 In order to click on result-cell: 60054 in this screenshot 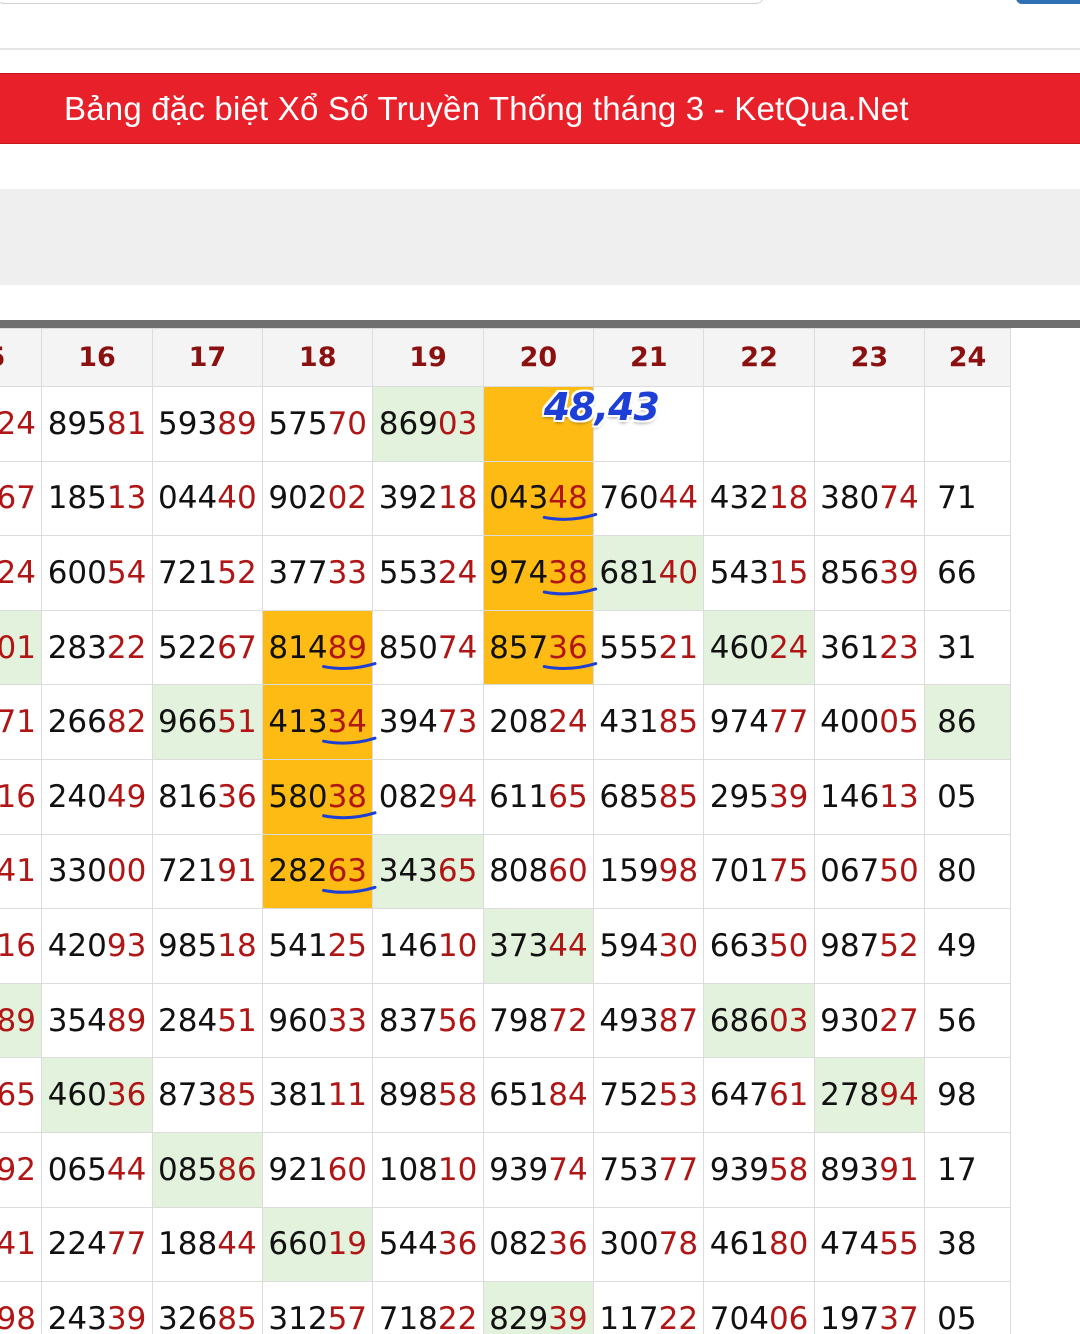, I will do `click(97, 573)`.